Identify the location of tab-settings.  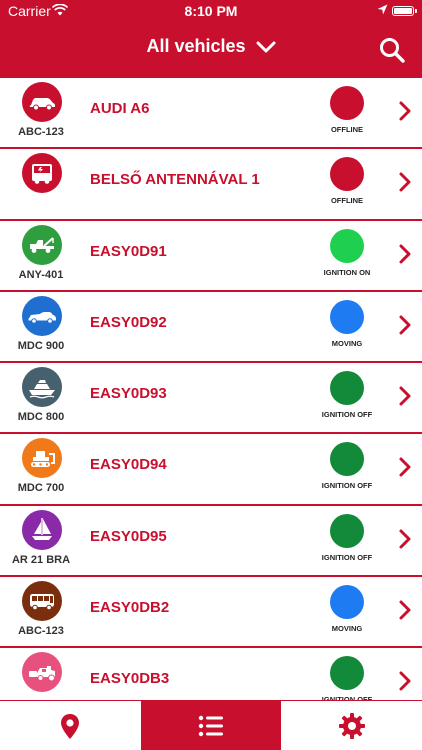
(351, 725).